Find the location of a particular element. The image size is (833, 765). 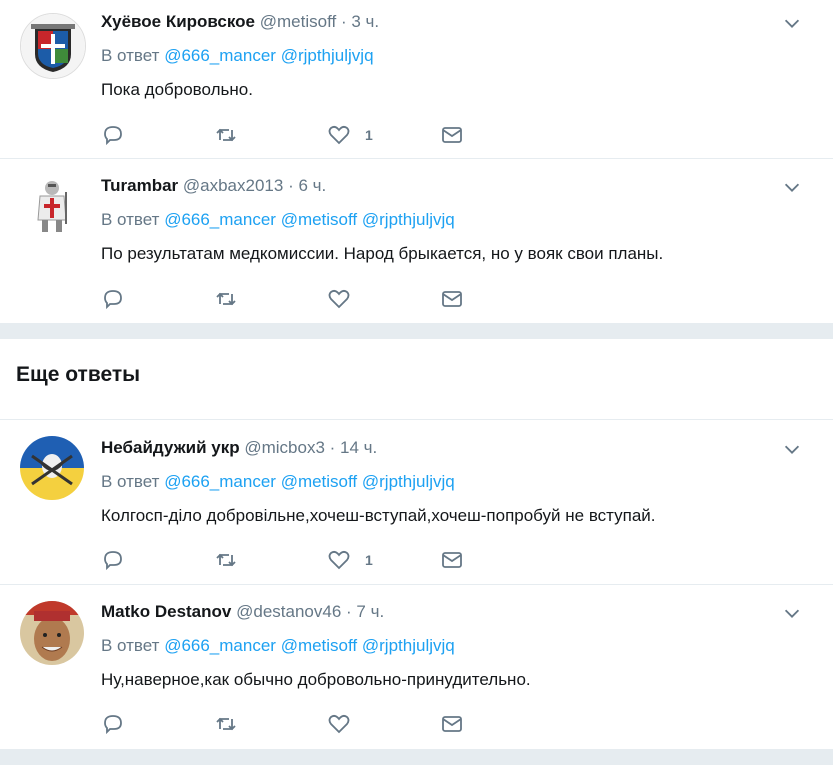

timestamp: 3 ч. is located at coordinates (365, 21).